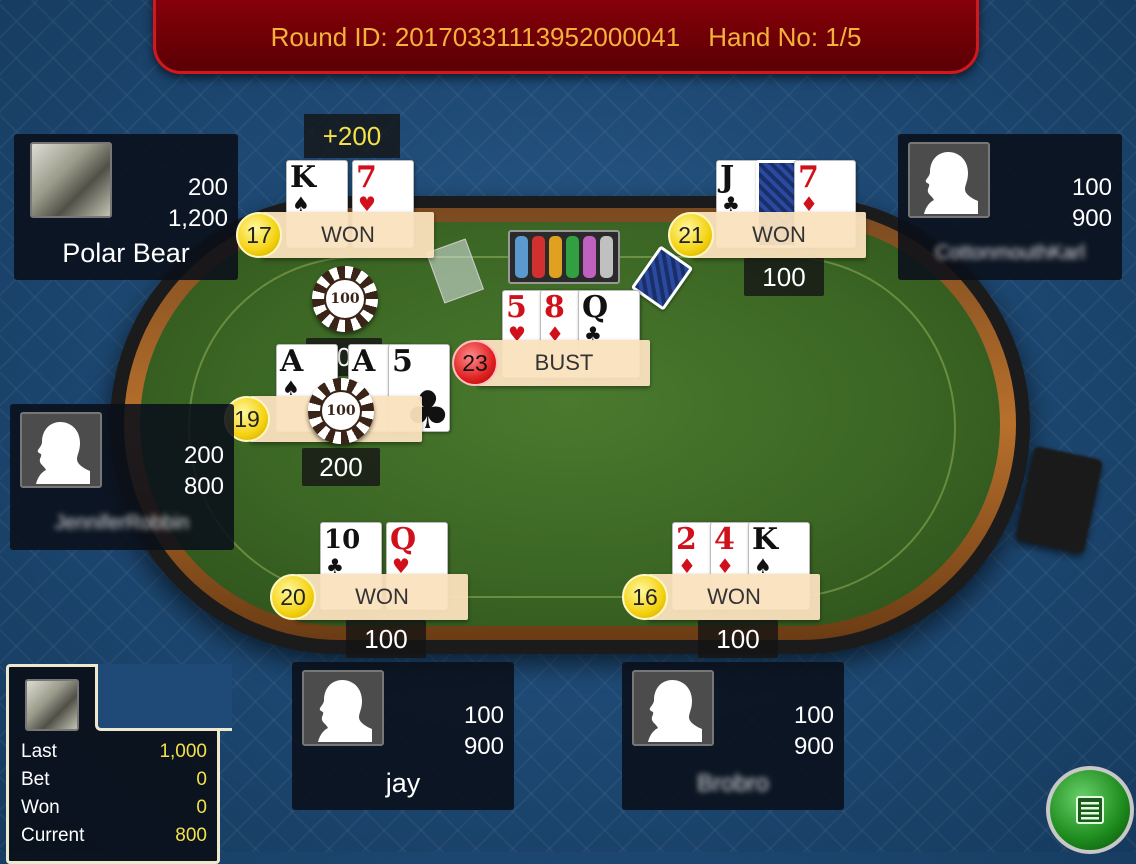 This screenshot has height=864, width=1136. Describe the element at coordinates (122, 477) in the screenshot. I see `player-panel-jenniferrobbin: 200 800 JenniferRobbin` at that location.